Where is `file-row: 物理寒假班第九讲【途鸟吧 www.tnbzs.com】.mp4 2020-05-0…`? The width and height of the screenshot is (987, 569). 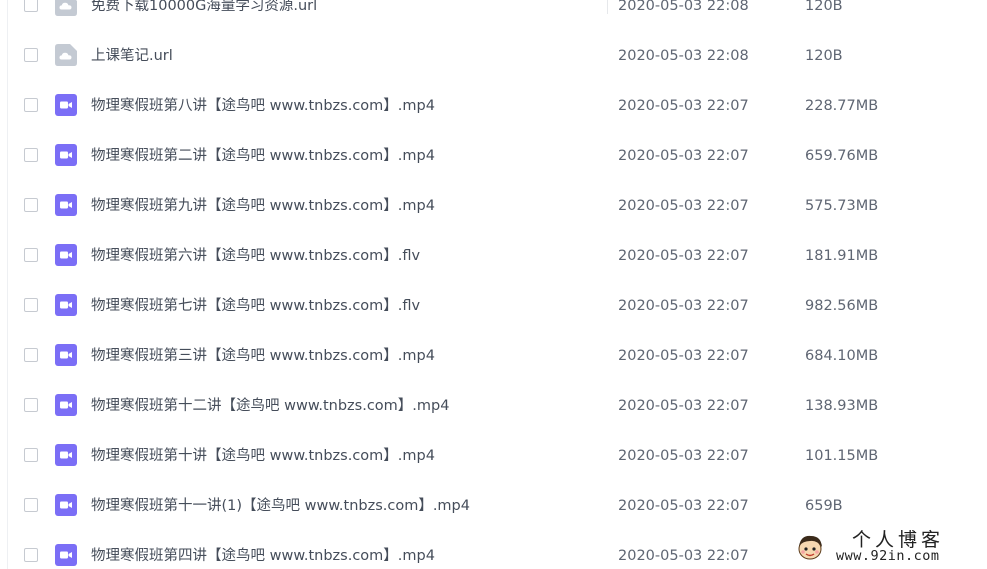 file-row: 物理寒假班第九讲【途鸟吧 www.tnbzs.com】.mp4 2020-05-0… is located at coordinates (493, 206).